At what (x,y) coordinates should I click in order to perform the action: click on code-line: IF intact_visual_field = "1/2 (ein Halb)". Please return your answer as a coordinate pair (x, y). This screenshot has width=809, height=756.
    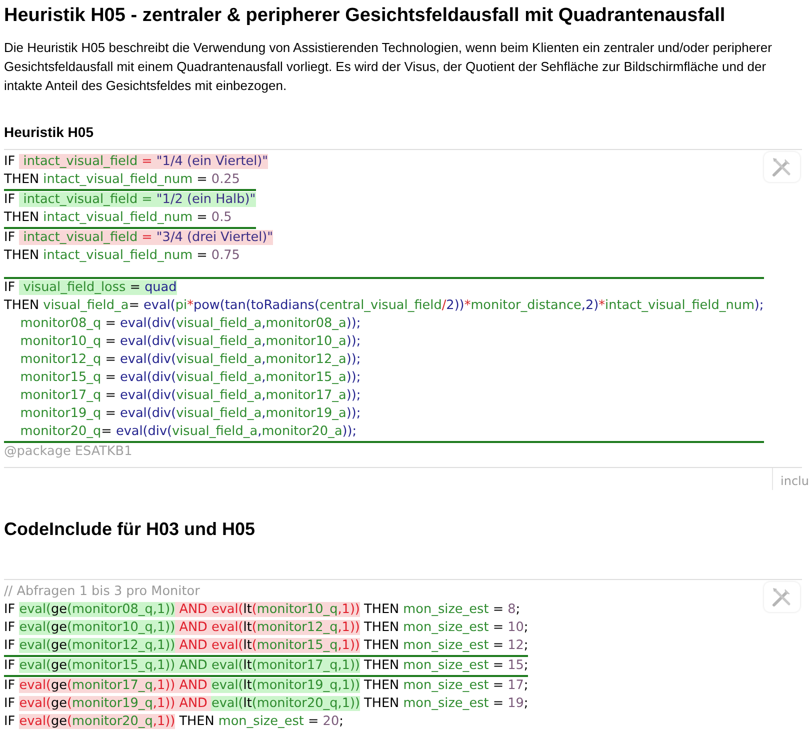
    Looking at the image, I should click on (130, 200).